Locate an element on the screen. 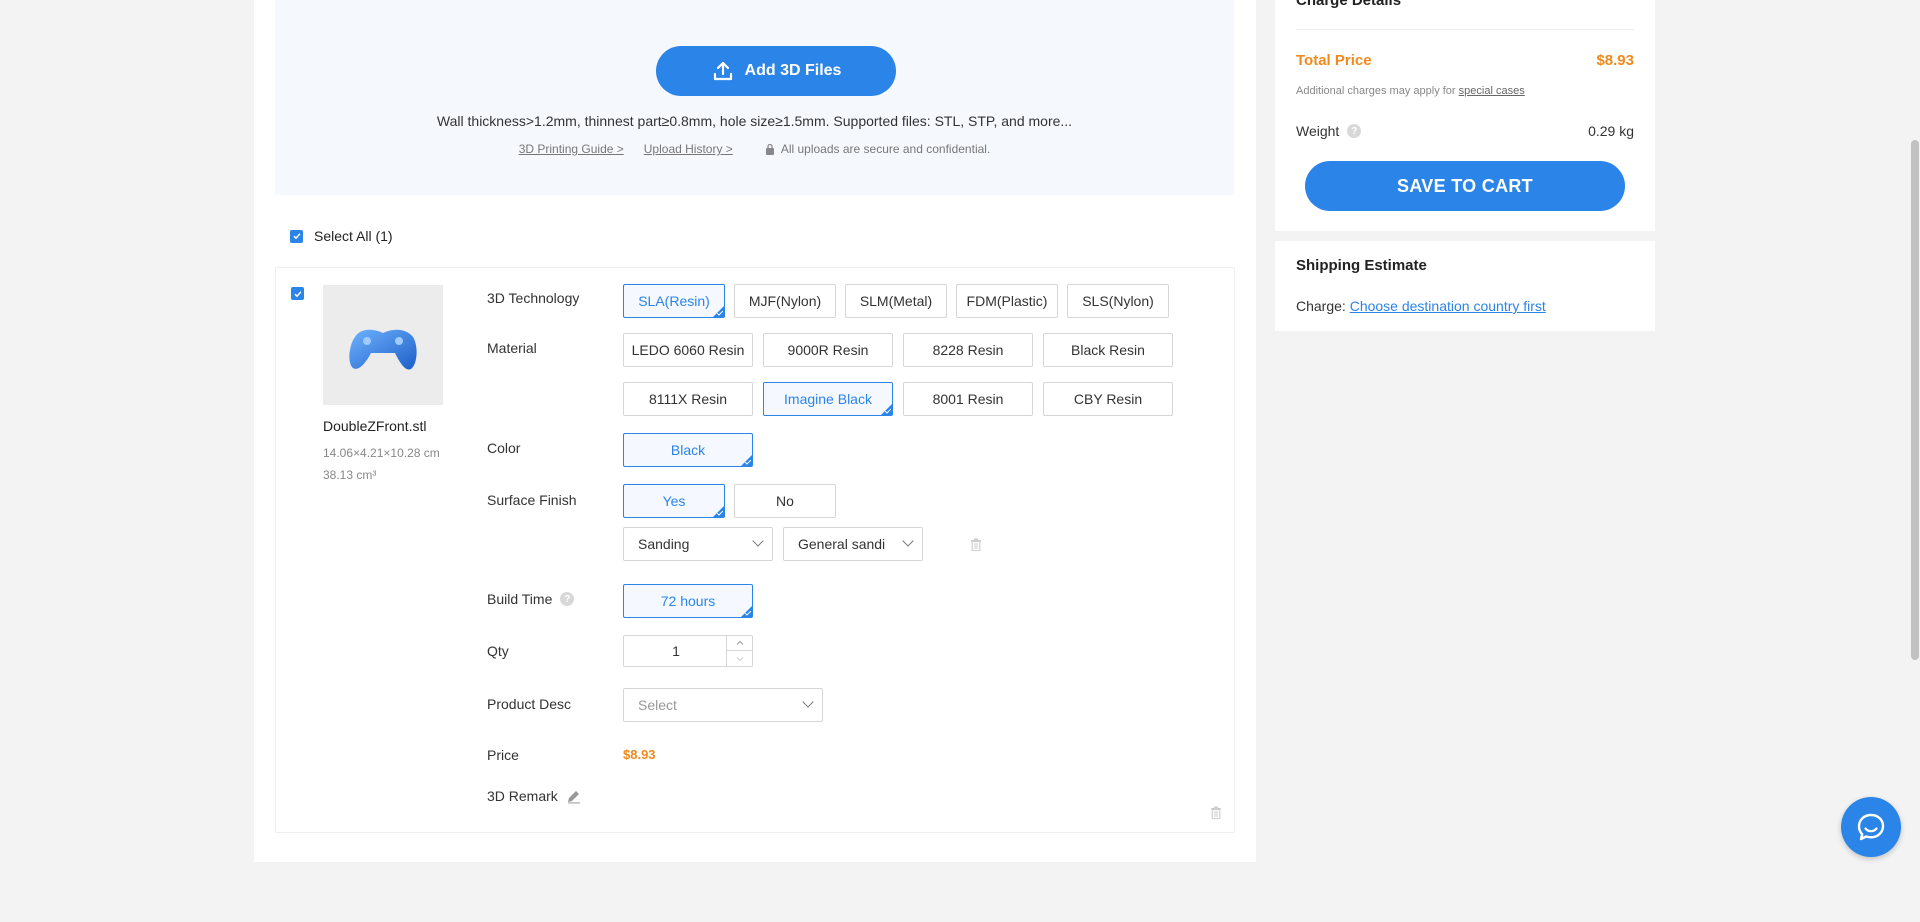 The image size is (1920, 922). quantity-decrease-button is located at coordinates (739, 658).